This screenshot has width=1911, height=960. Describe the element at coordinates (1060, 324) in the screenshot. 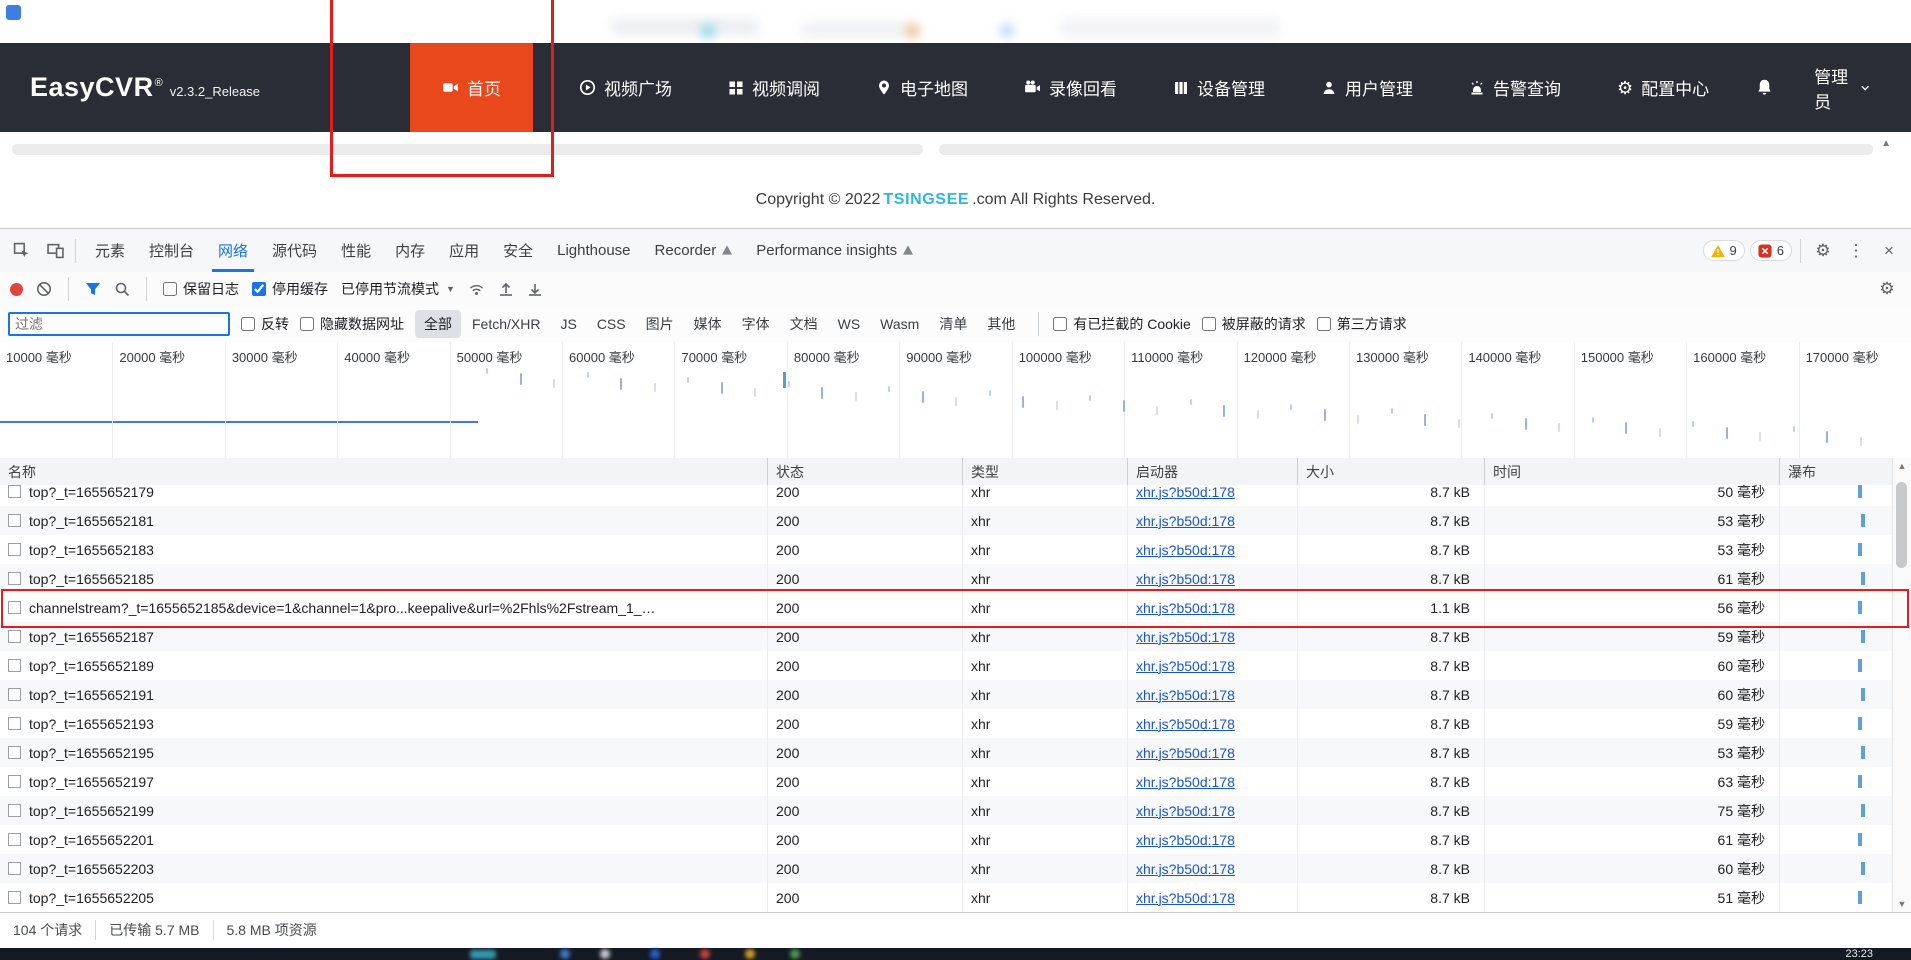

I see `blocked-cookies-input` at that location.